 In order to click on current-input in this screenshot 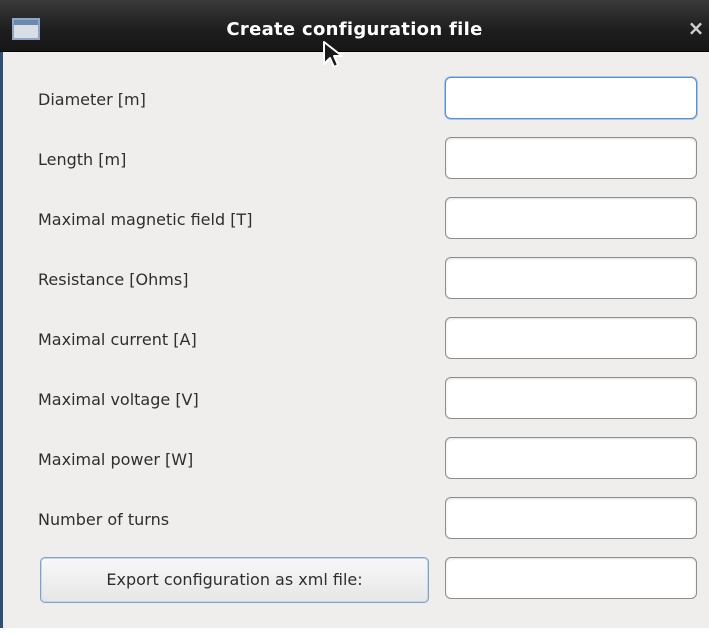, I will do `click(571, 338)`.